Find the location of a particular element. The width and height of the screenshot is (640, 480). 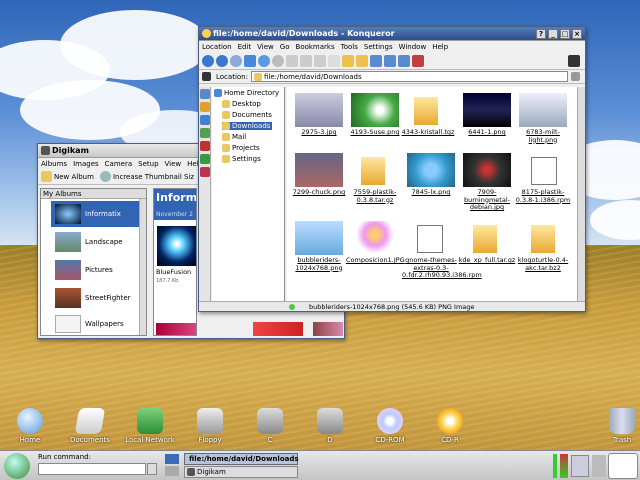

menu-go: Go is located at coordinates (285, 47).